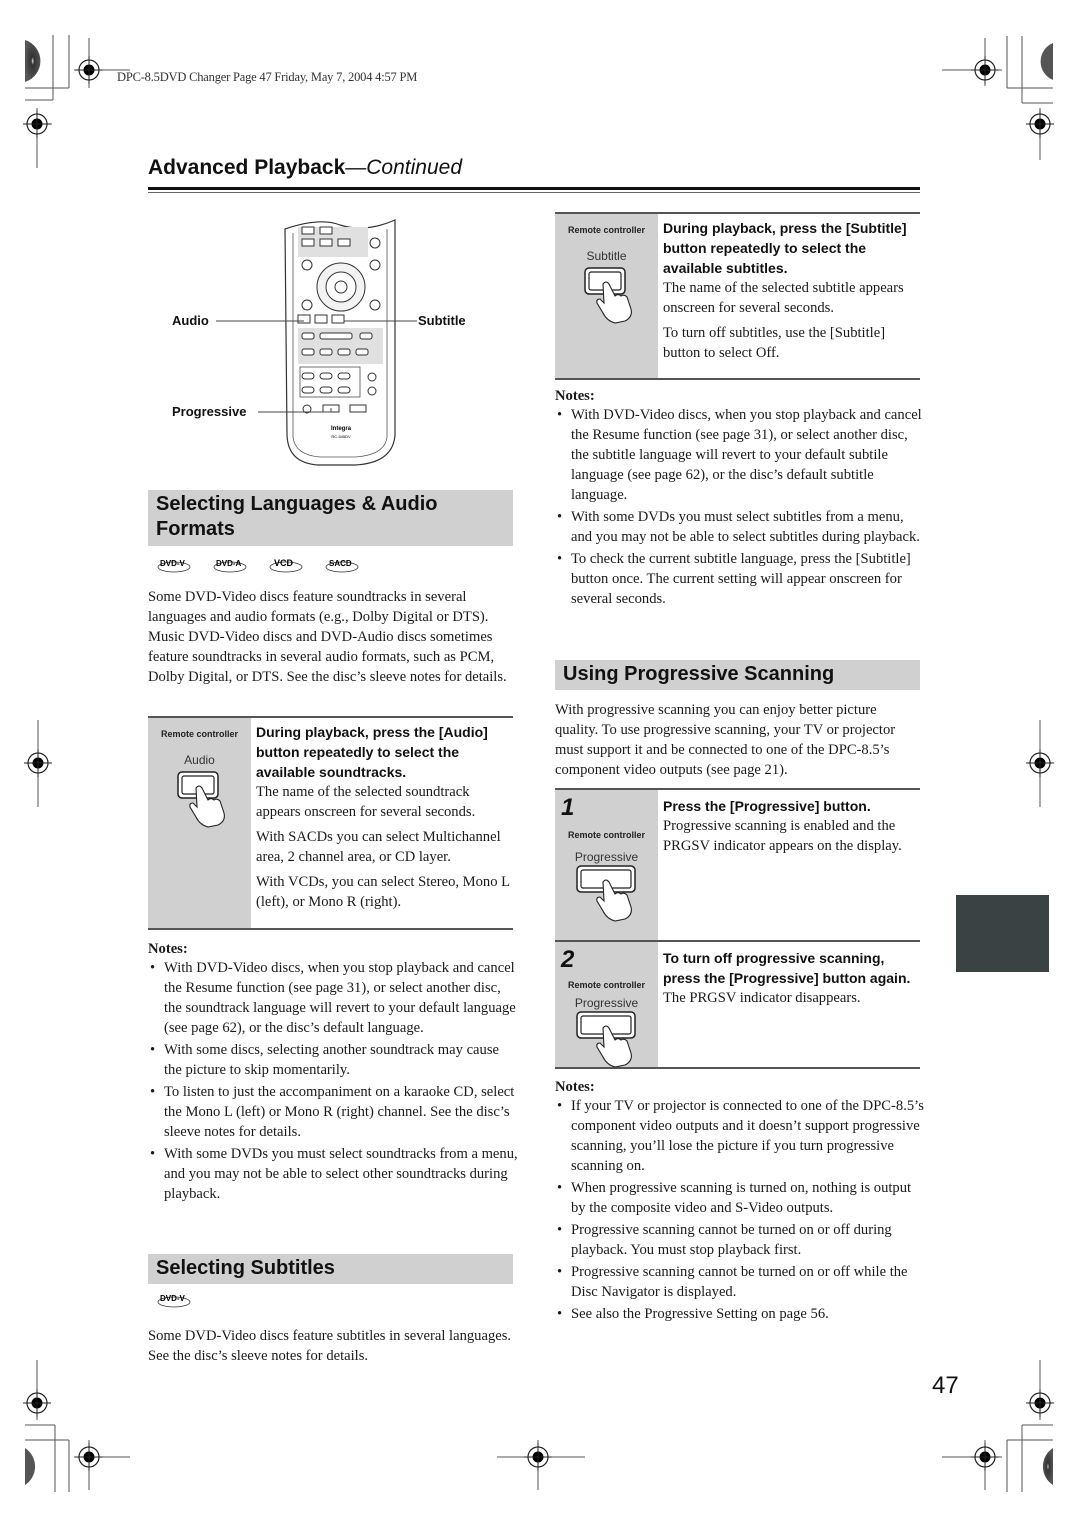 Image resolution: width=1080 pixels, height=1528 pixels. What do you see at coordinates (341, 429) in the screenshot?
I see `remote-brand: Integra` at bounding box center [341, 429].